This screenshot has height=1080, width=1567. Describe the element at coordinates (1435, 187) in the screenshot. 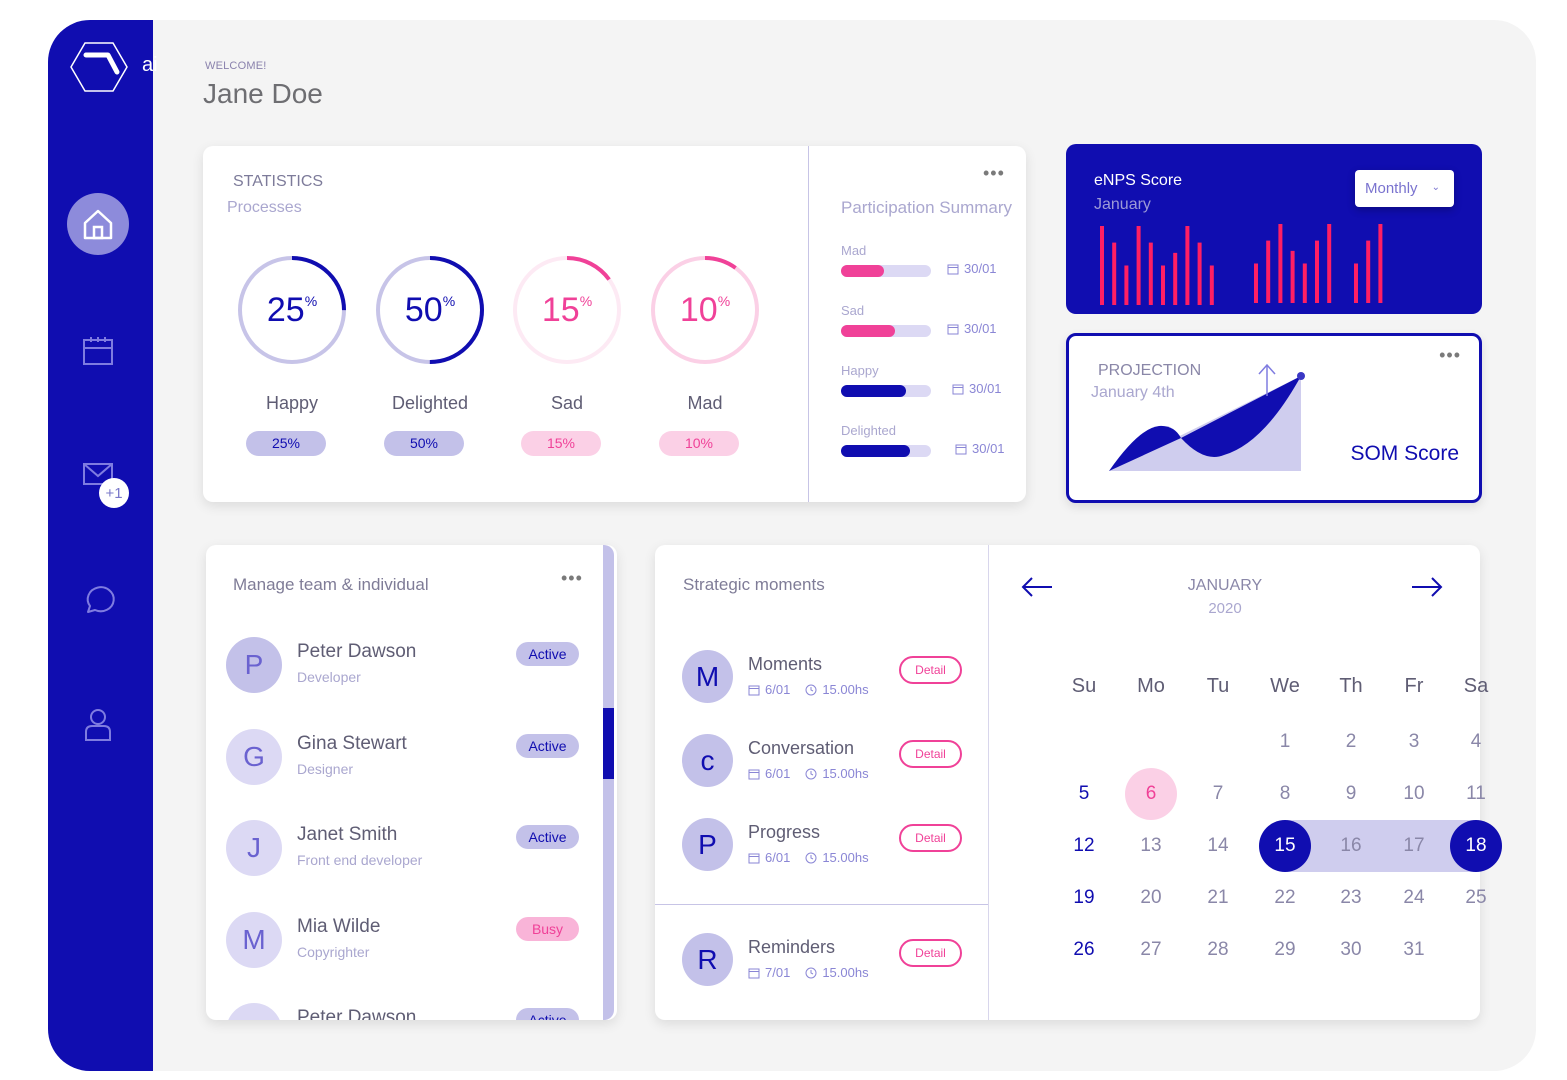

I see `chevron-down-icon: ⌄` at that location.